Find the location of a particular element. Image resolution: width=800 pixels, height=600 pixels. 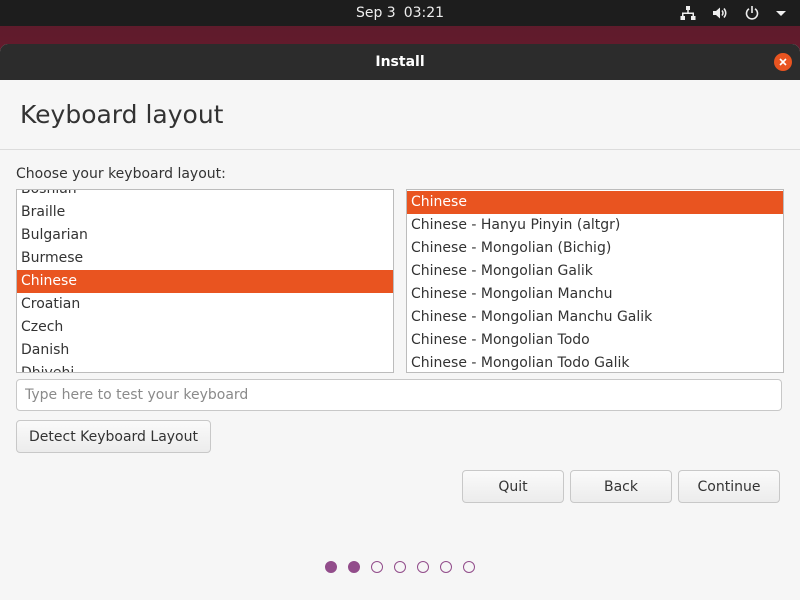

list-item: Chinese - Mongolian Todo Galik is located at coordinates (595, 362).